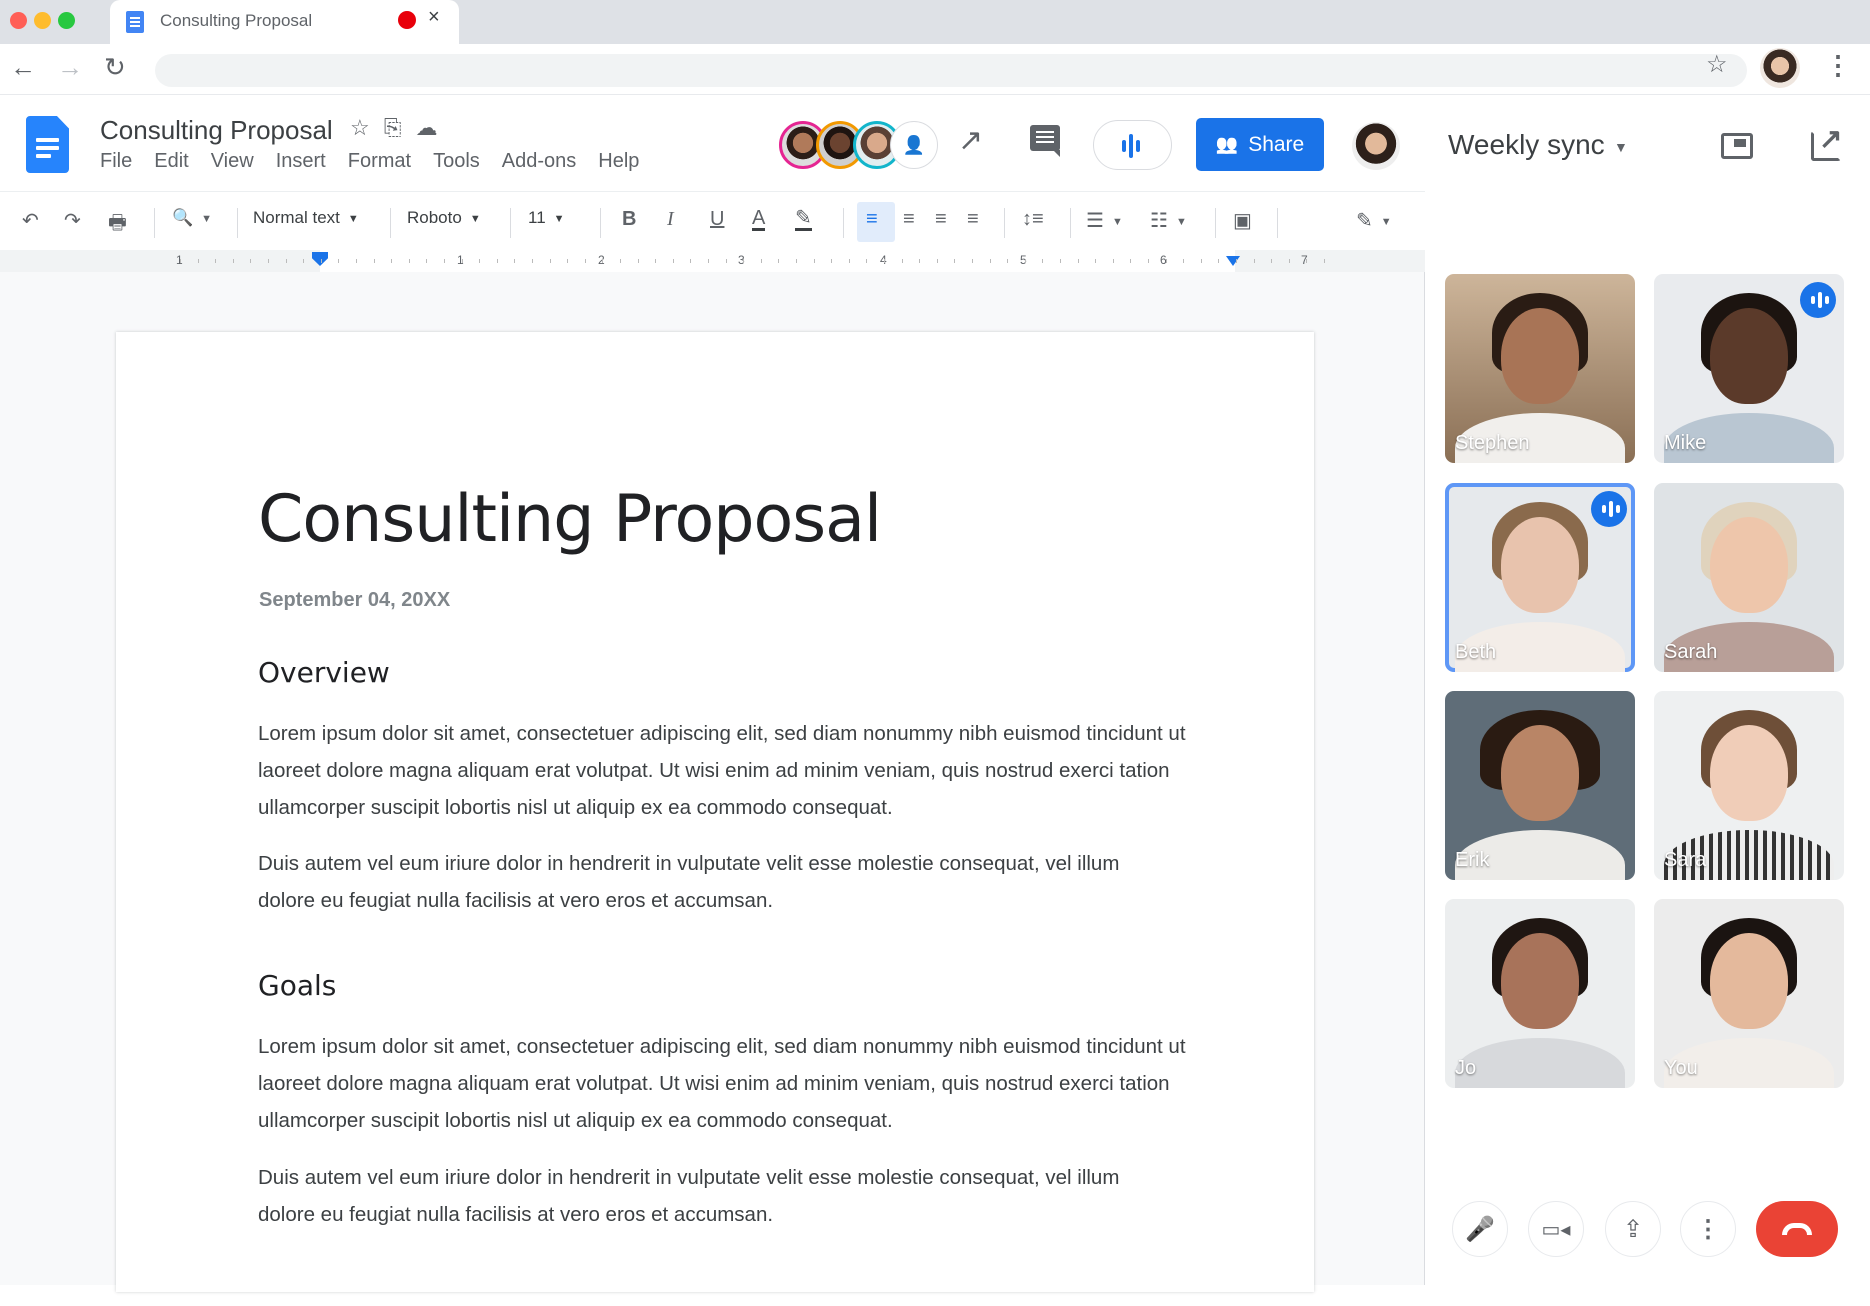 This screenshot has height=1306, width=1870. Describe the element at coordinates (1540, 993) in the screenshot. I see `participant-tile: Jo` at that location.